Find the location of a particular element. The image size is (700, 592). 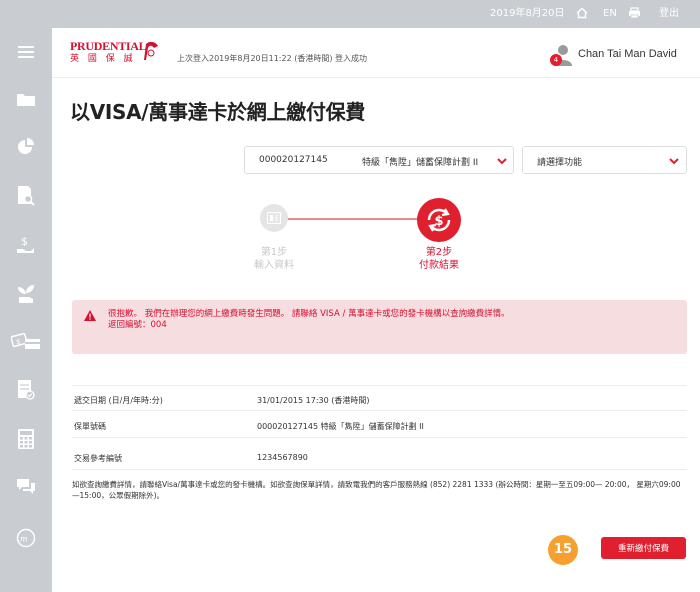

function-select: 請選擇功能 is located at coordinates (604, 160).